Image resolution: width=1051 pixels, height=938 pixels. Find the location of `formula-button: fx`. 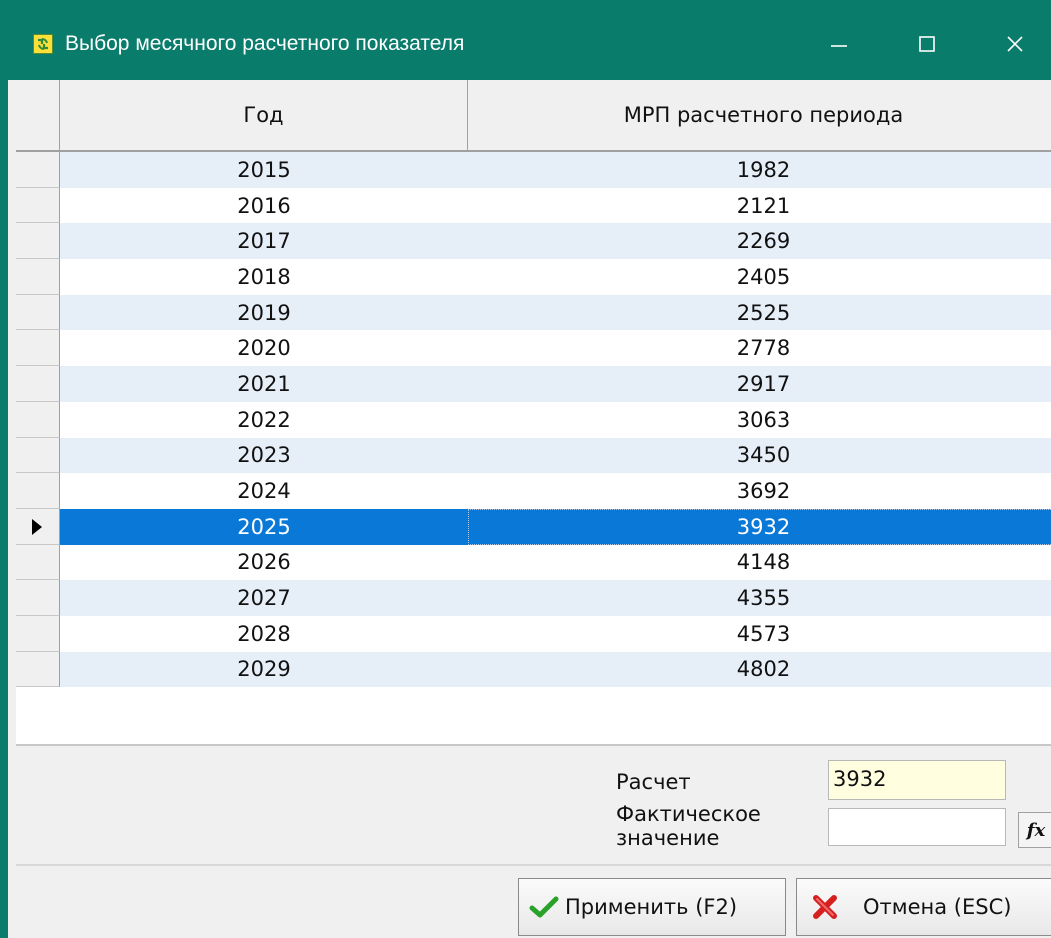

formula-button: fx is located at coordinates (1034, 830).